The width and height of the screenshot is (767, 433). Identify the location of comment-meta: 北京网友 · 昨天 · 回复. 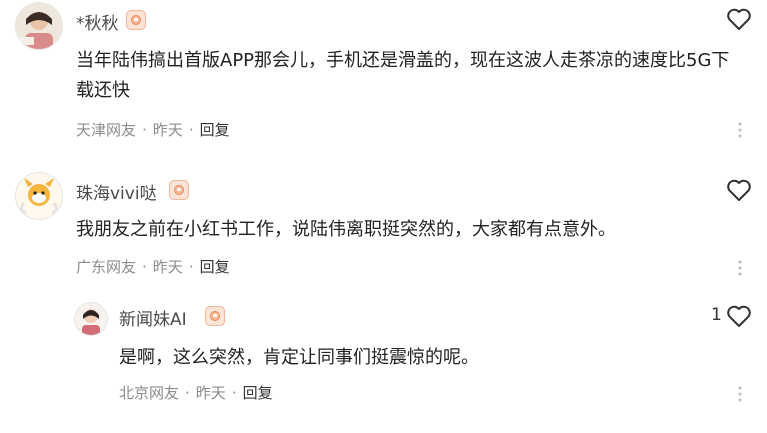
(196, 393).